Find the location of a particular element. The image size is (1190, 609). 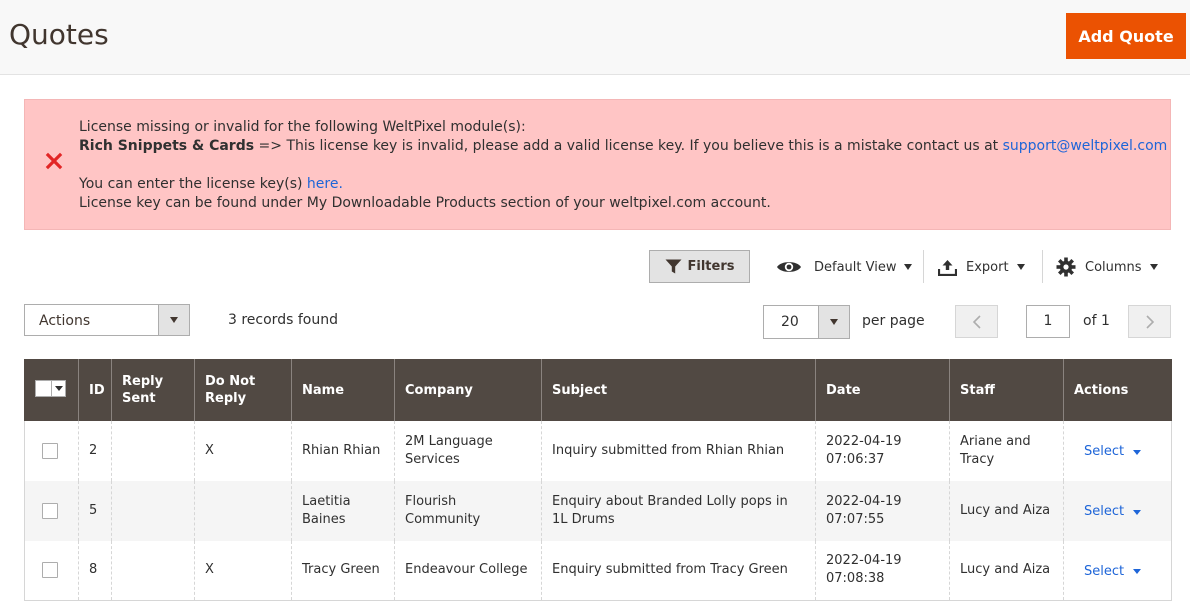

mass-actions-select: Actions is located at coordinates (107, 320).